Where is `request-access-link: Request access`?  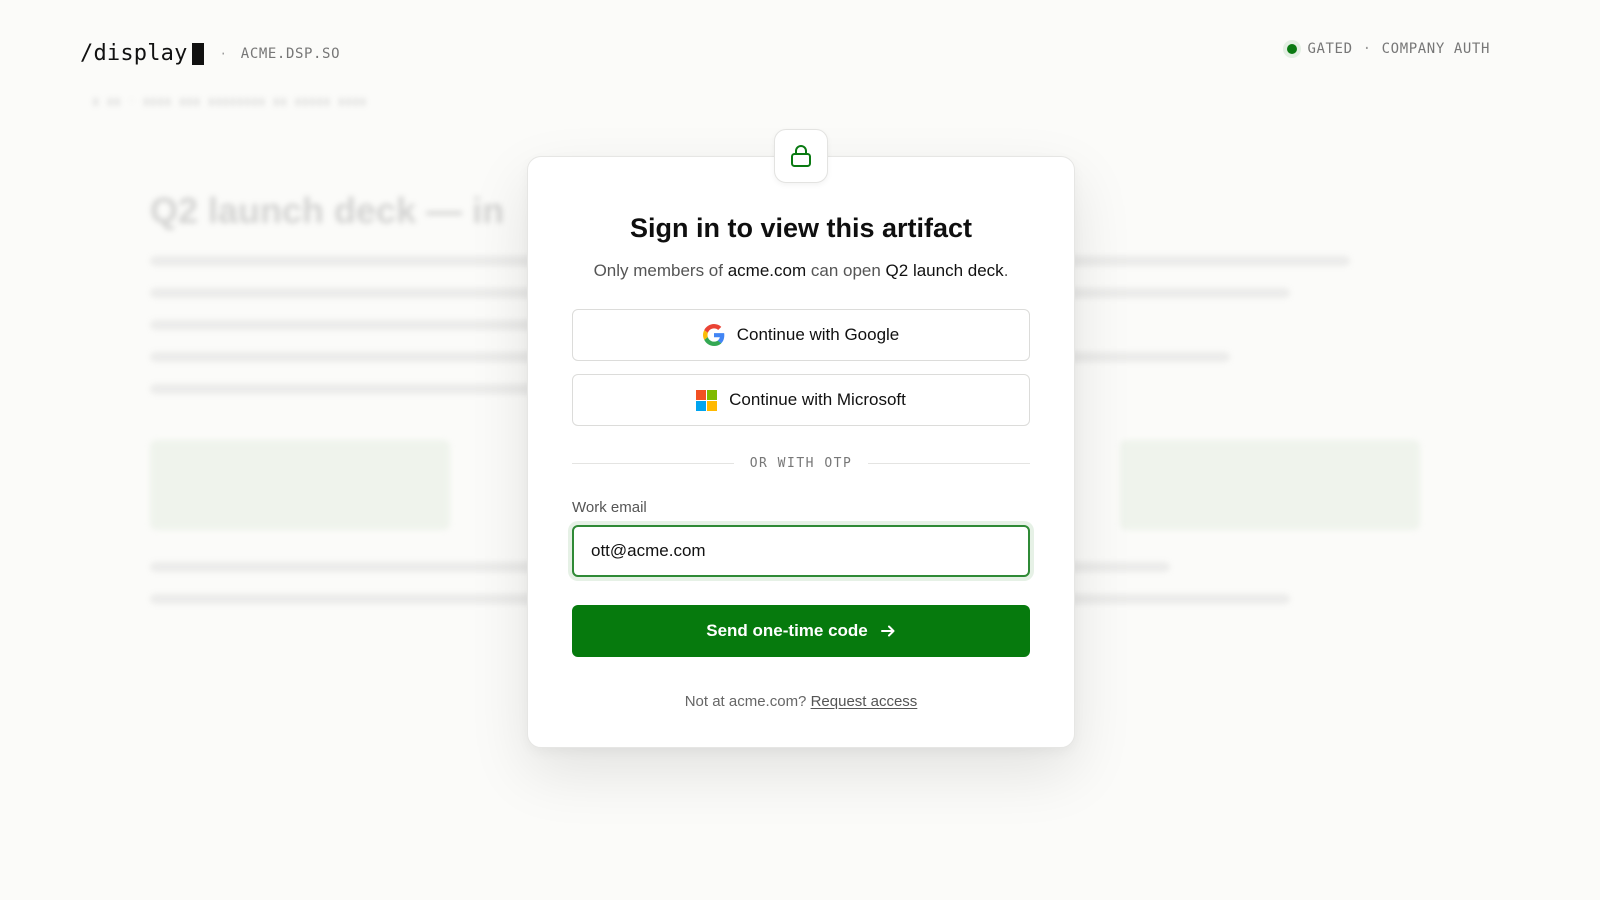 request-access-link: Request access is located at coordinates (864, 701).